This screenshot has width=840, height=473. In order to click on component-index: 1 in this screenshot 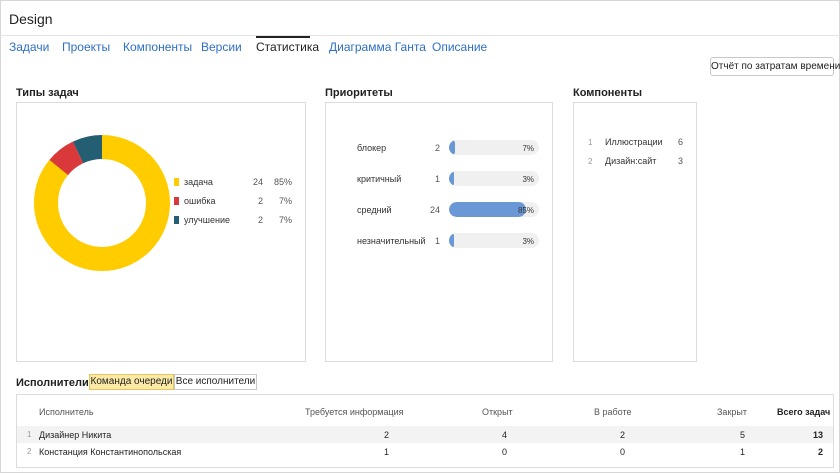, I will do `click(590, 142)`.